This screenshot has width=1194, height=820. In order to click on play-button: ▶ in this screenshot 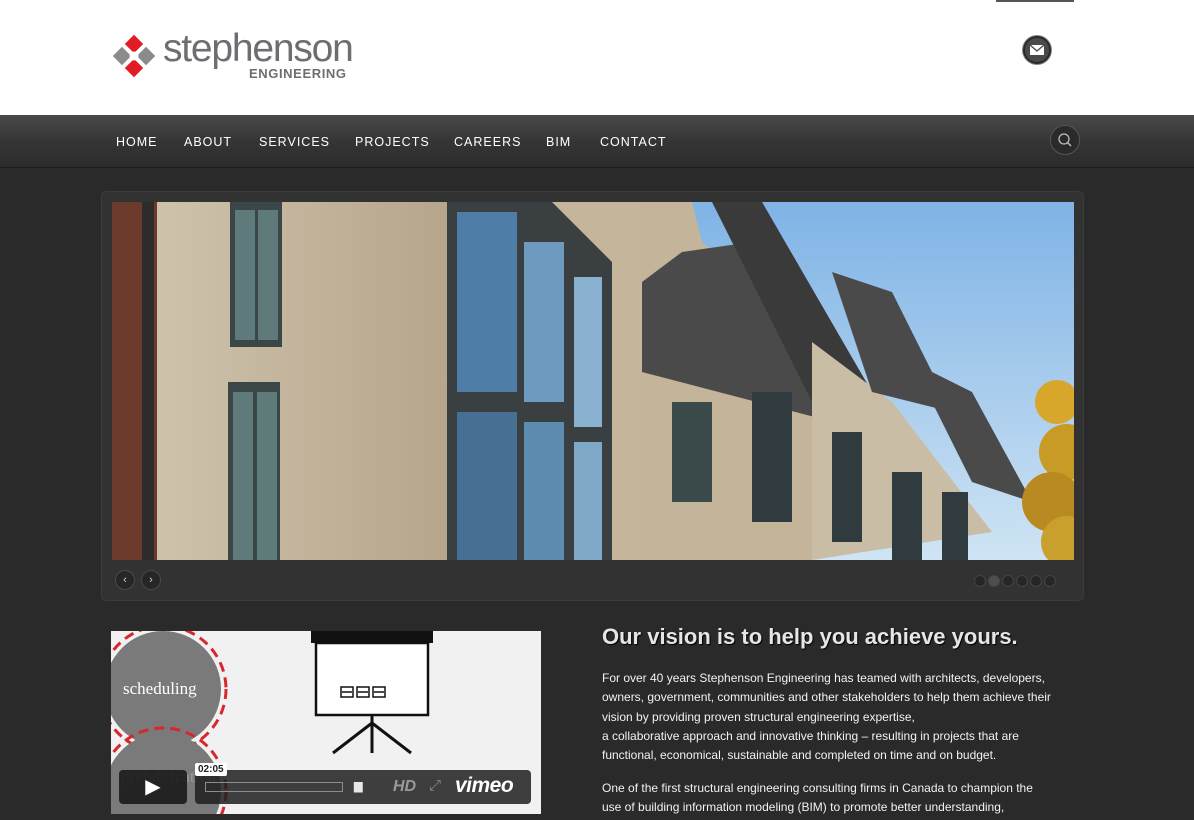, I will do `click(153, 787)`.